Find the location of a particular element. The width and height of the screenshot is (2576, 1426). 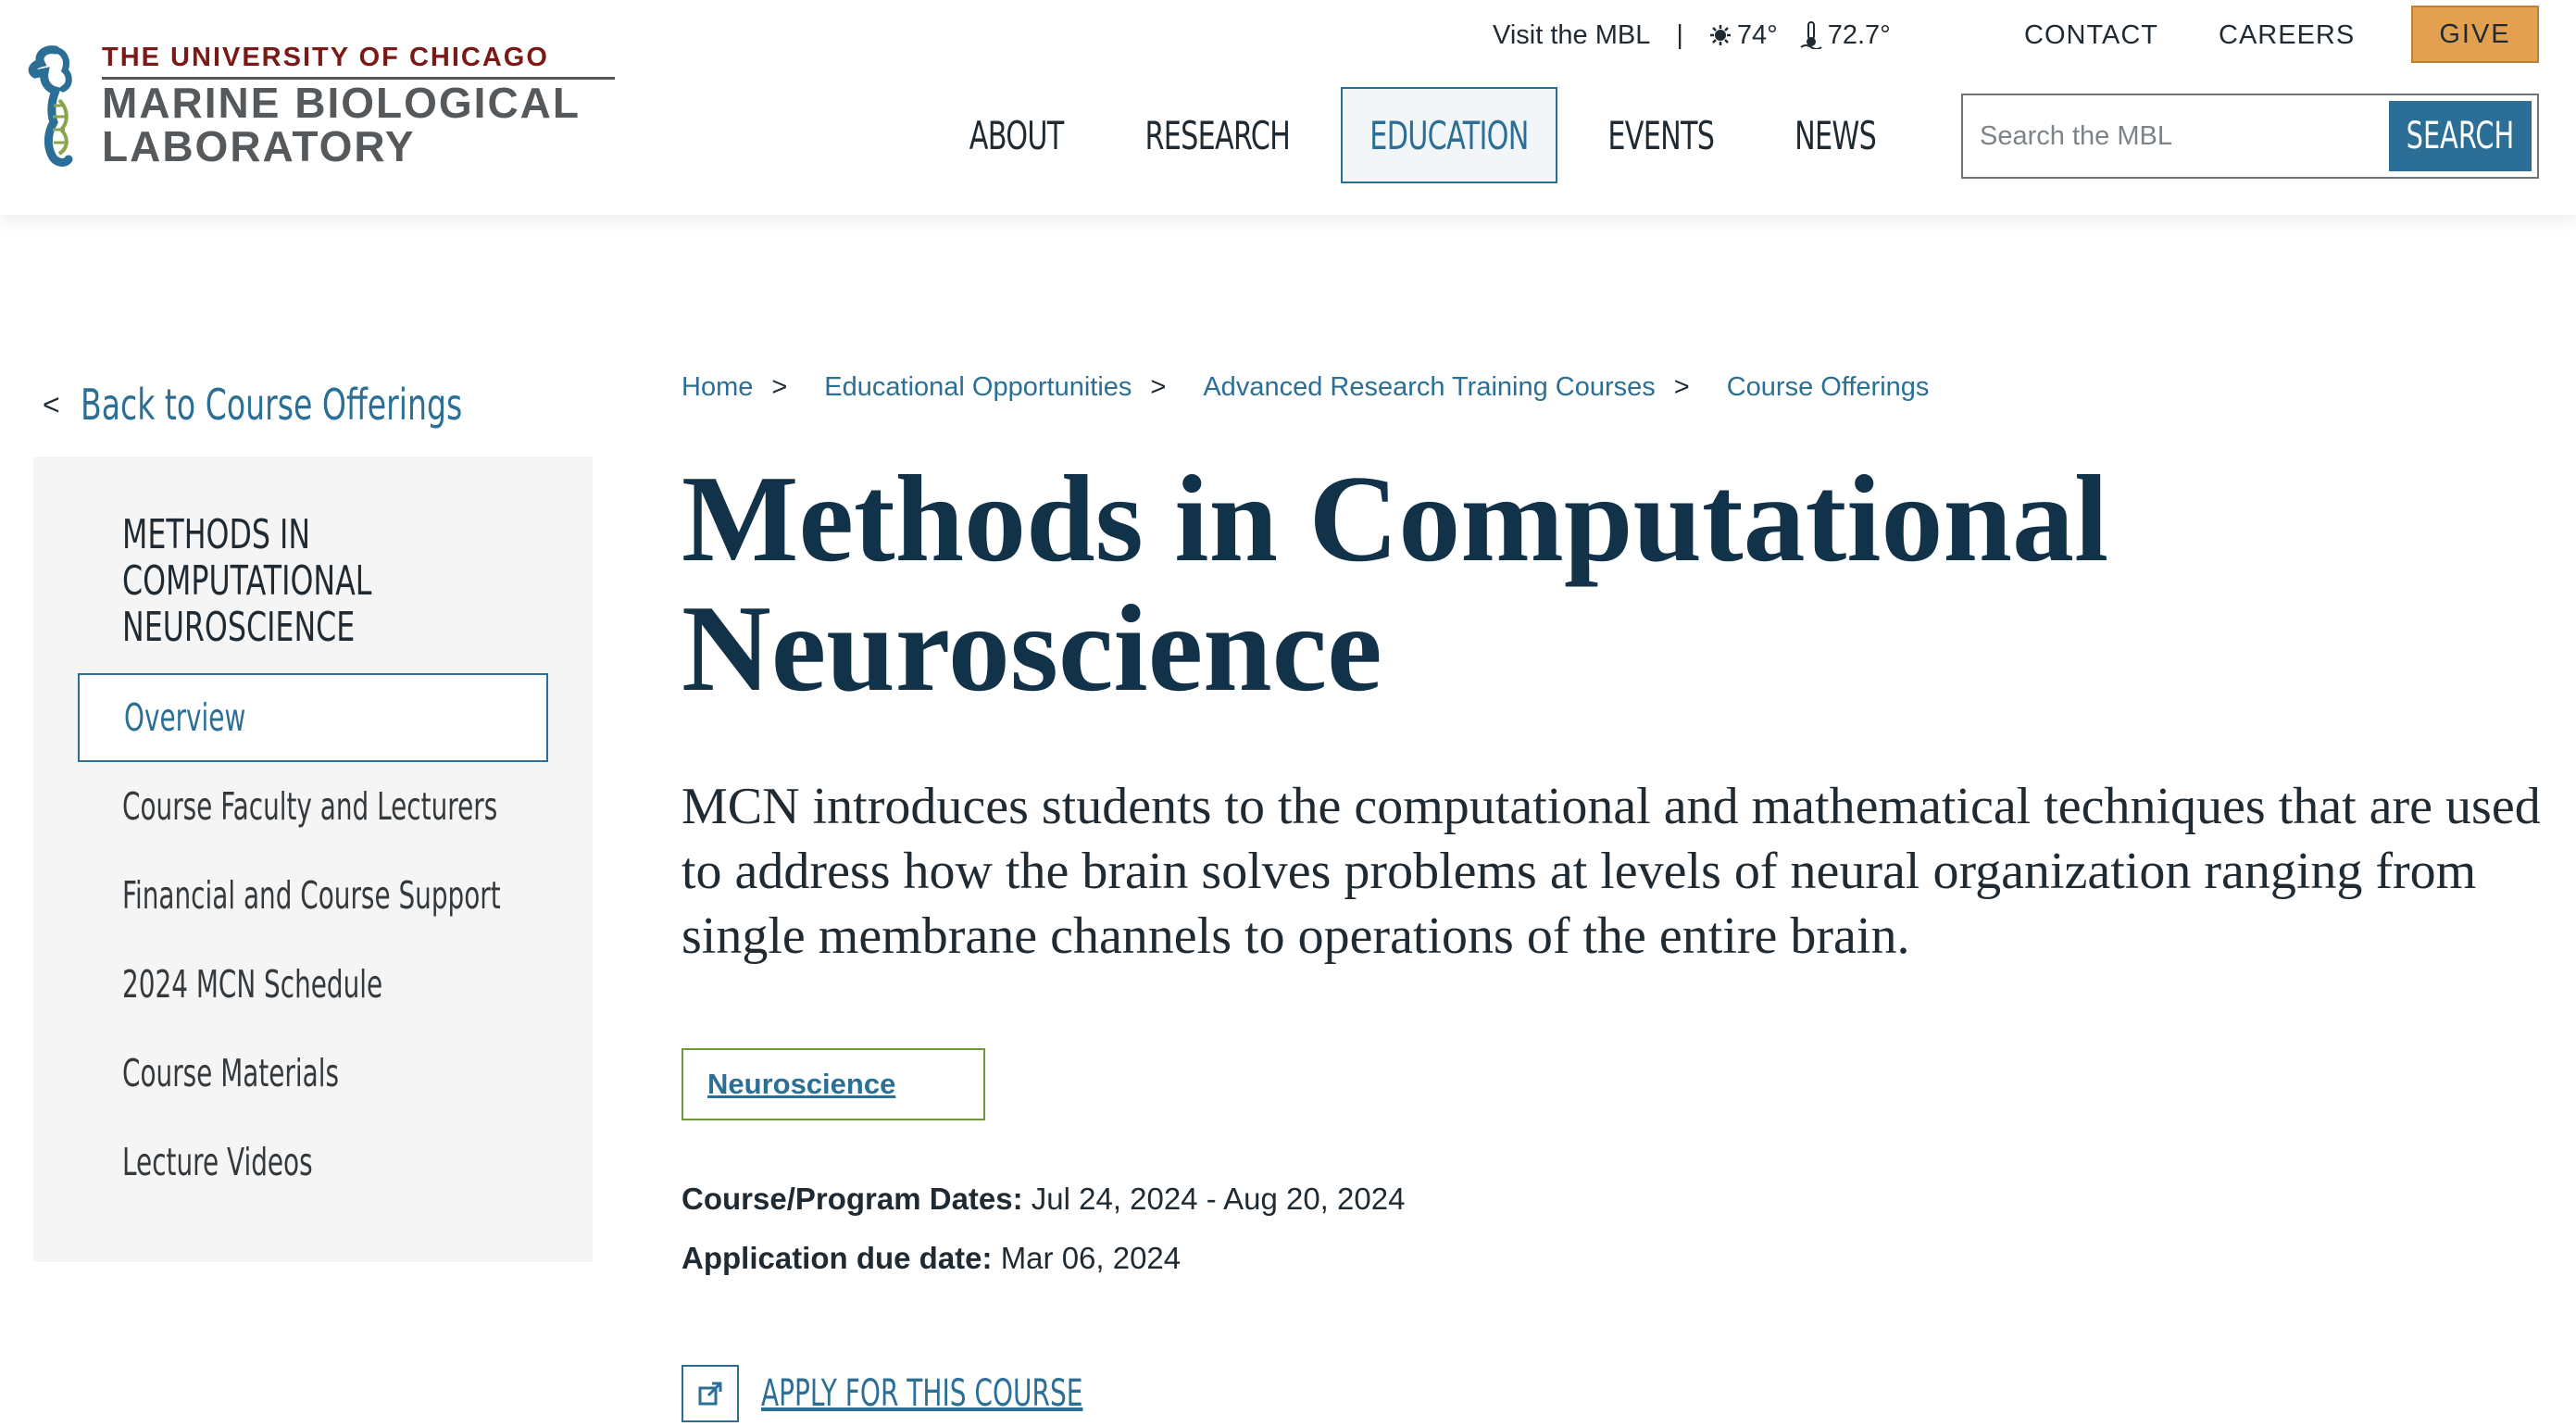

sidebar-item-lecture-videos: Lecture Videos is located at coordinates (313, 1163).